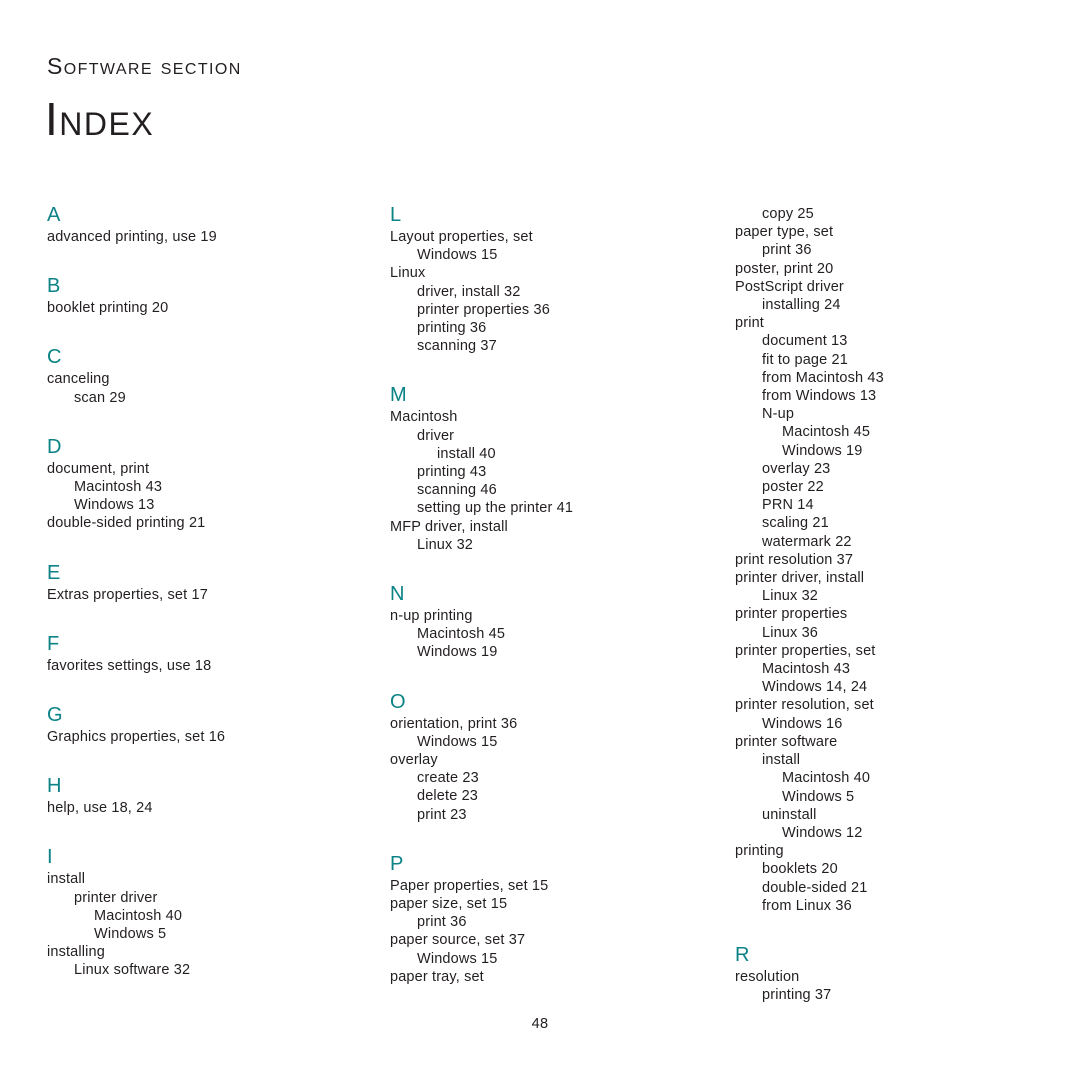 Image resolution: width=1080 pixels, height=1080 pixels. I want to click on index-group-n: Nn-up printing Macintosh 45 Windows 19, so click(540, 623).